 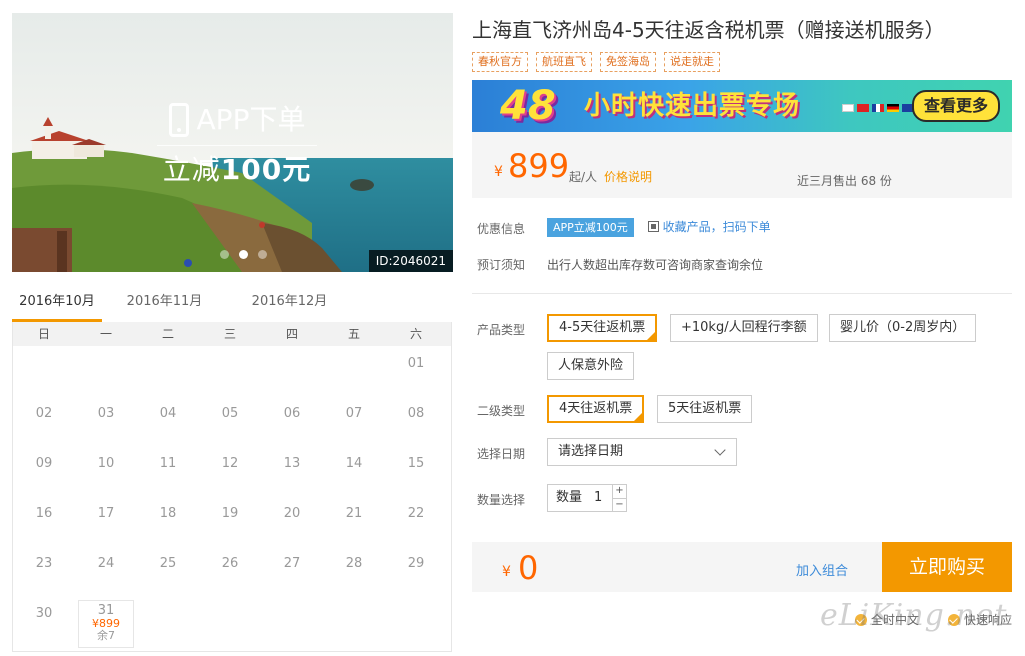 What do you see at coordinates (596, 409) in the screenshot?
I see `option-4-day-return: 4天往返机票` at bounding box center [596, 409].